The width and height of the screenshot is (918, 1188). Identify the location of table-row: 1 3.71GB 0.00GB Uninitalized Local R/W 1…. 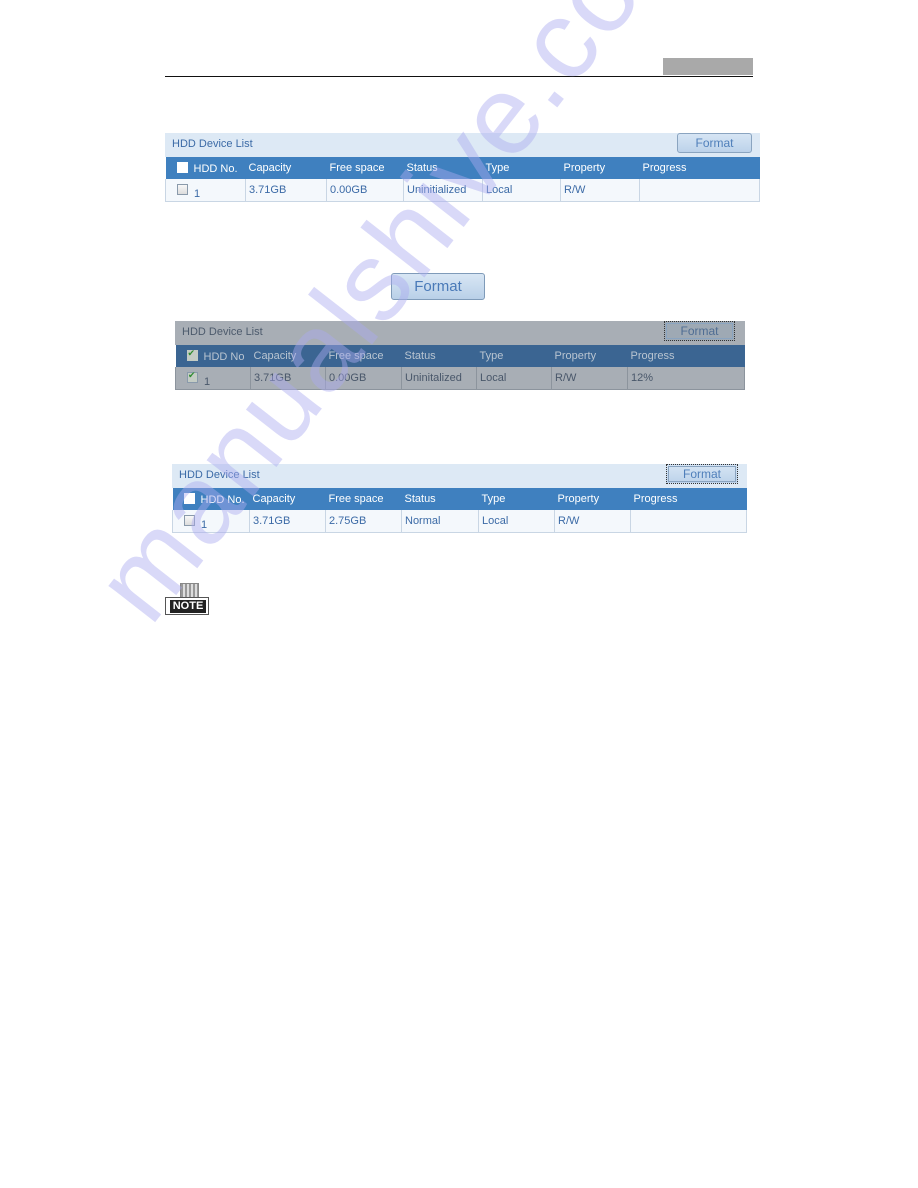
(460, 378).